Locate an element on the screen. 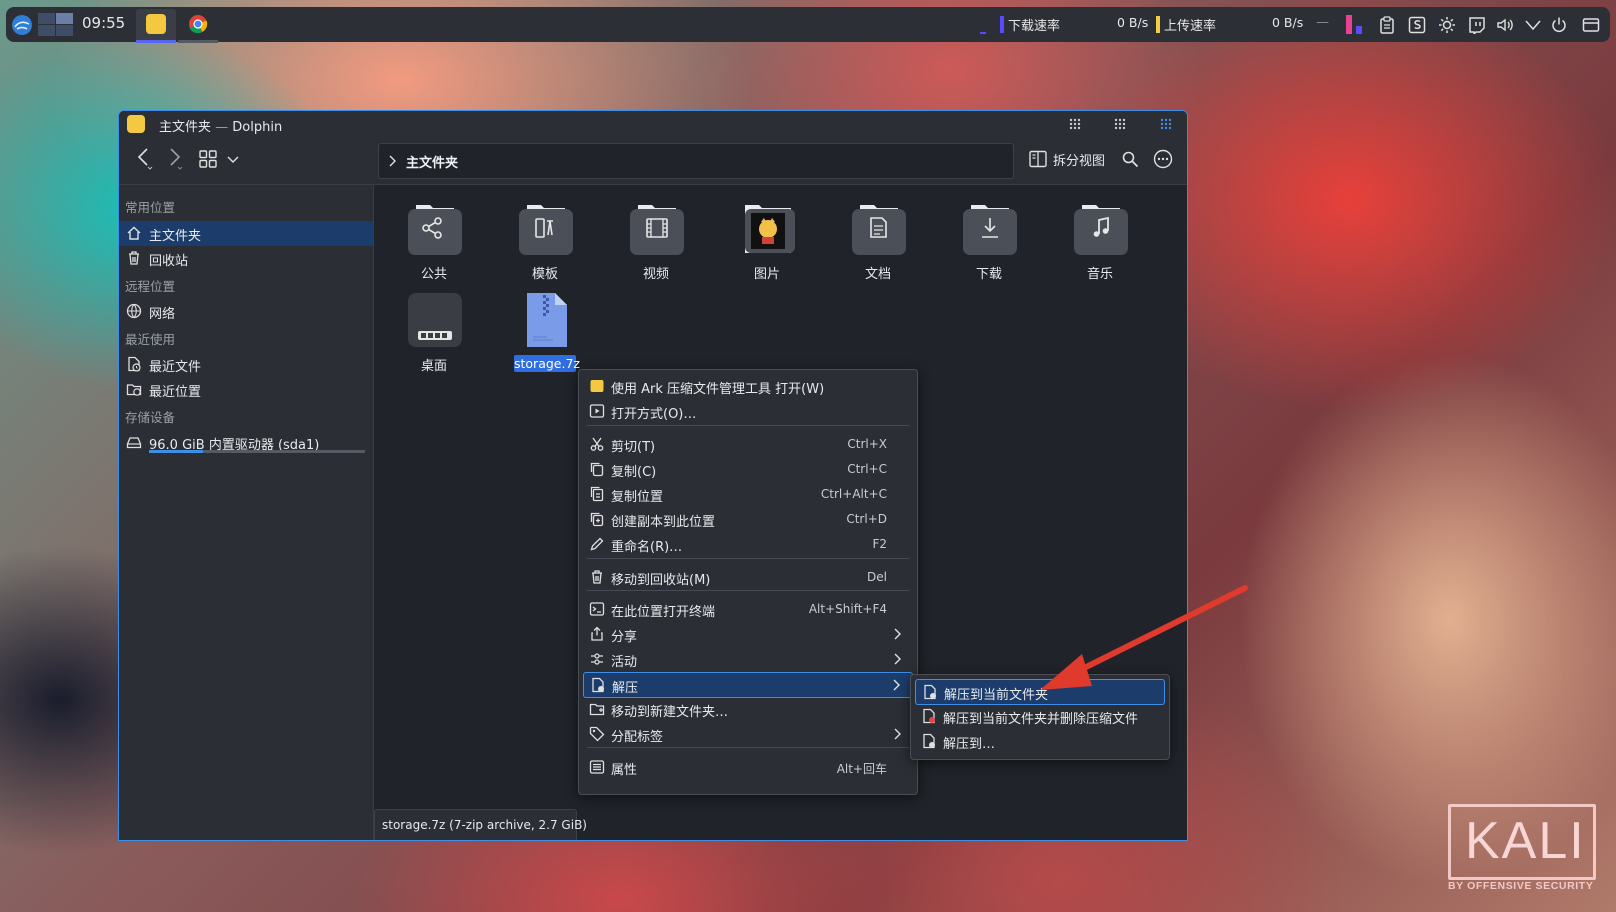 Image resolution: width=1616 pixels, height=912 pixels. download-bar-mini is located at coordinates (983, 33).